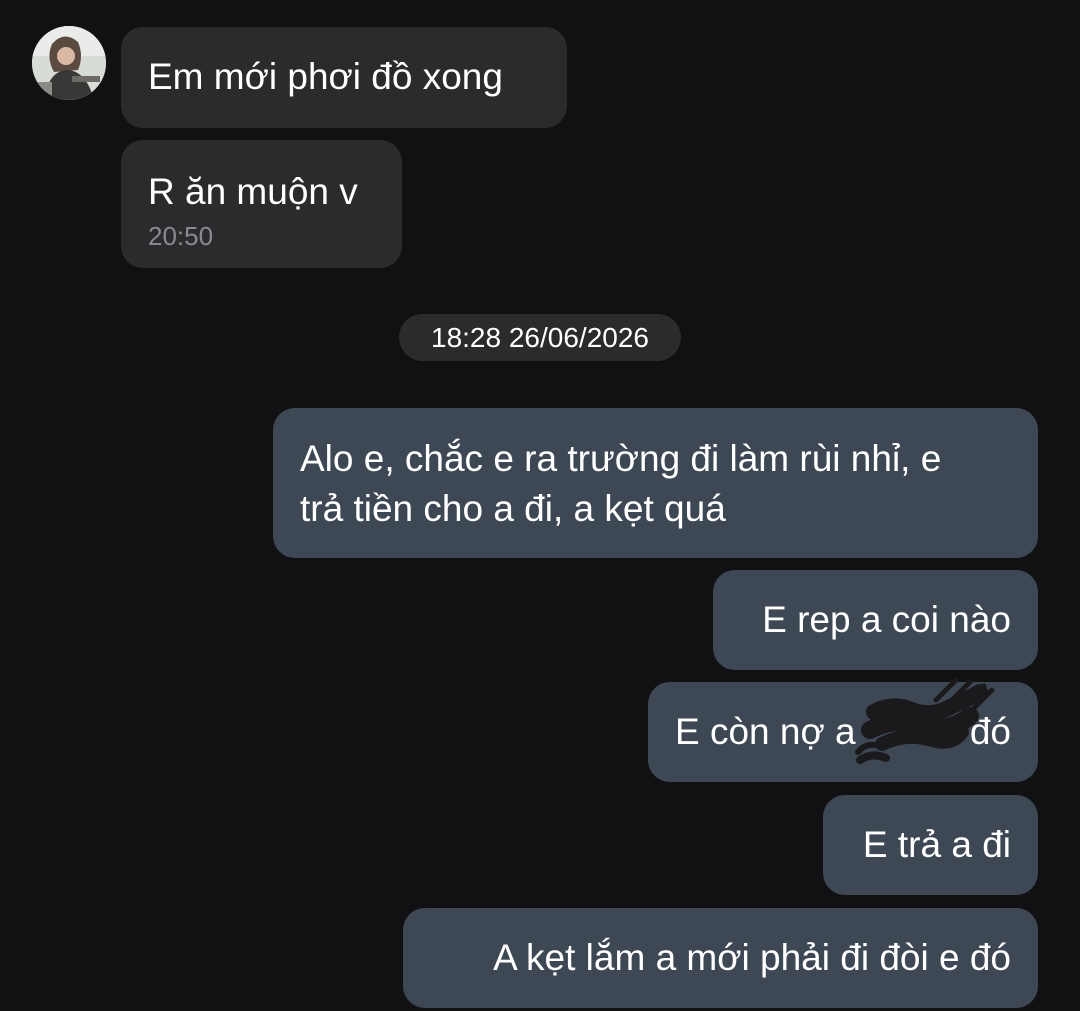 Image resolution: width=1080 pixels, height=1011 pixels. Describe the element at coordinates (325, 76) in the screenshot. I see `message-text: Em mới phơi đồ xong` at that location.